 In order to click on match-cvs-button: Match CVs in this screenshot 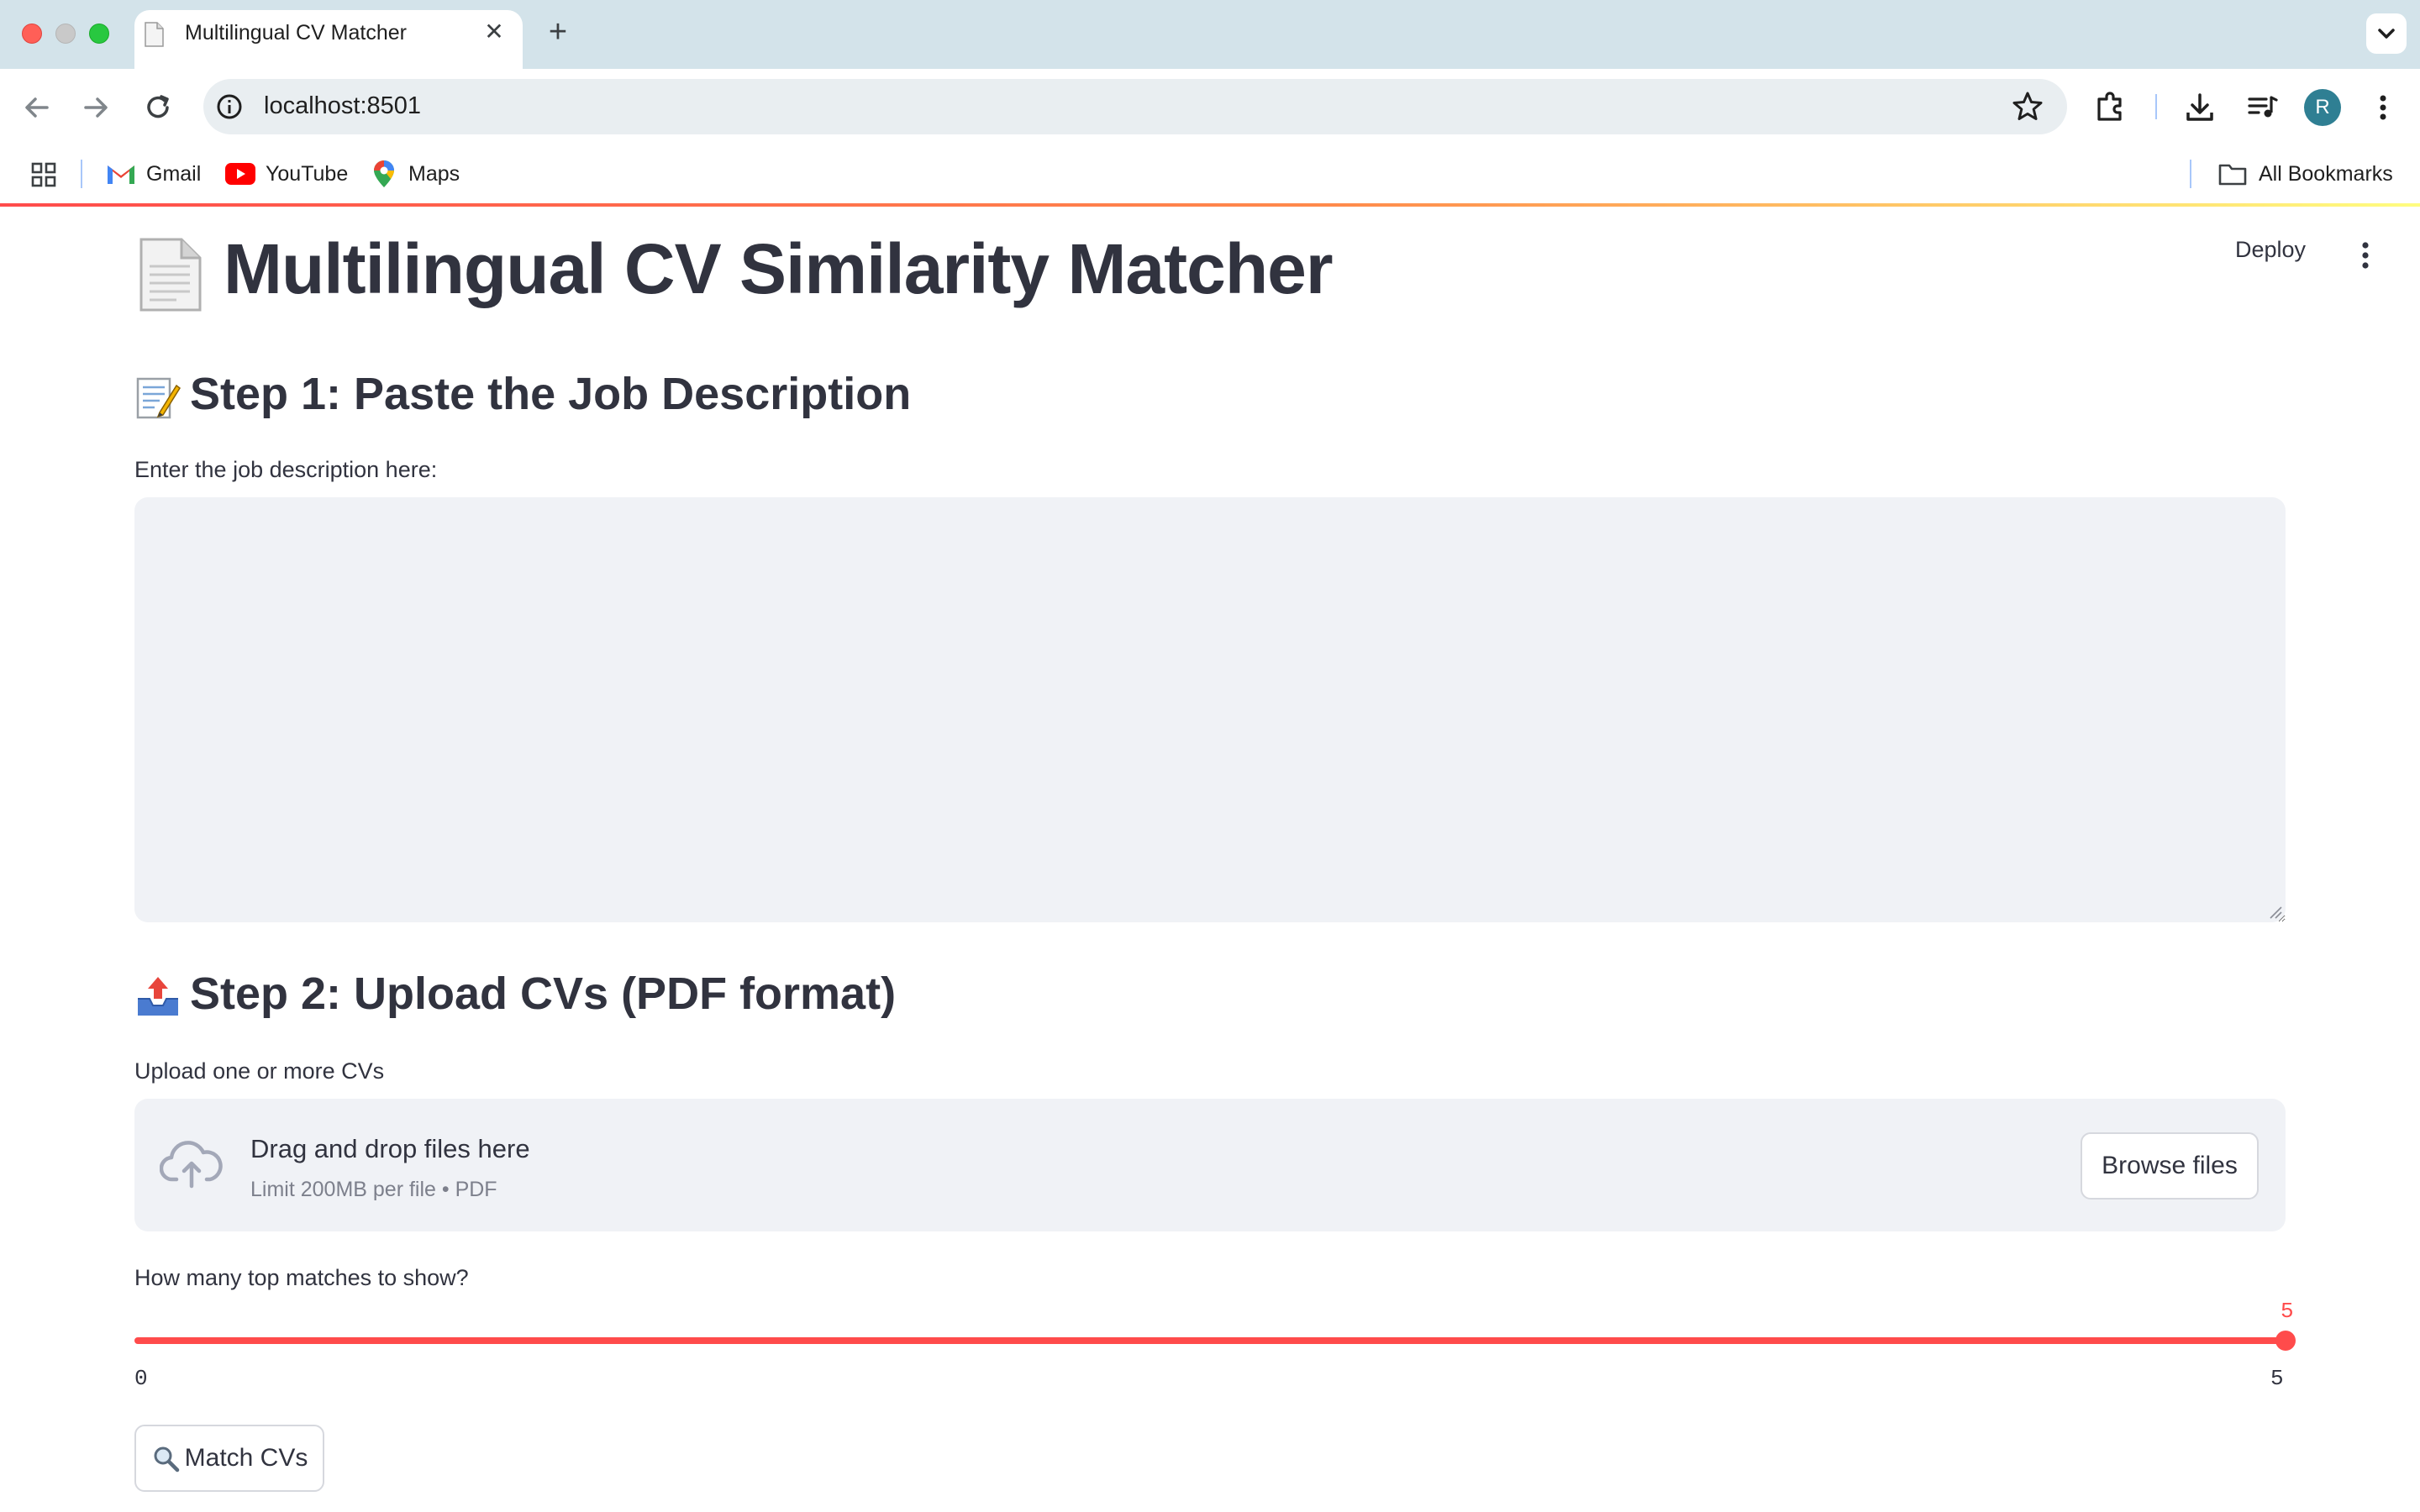, I will do `click(229, 1458)`.